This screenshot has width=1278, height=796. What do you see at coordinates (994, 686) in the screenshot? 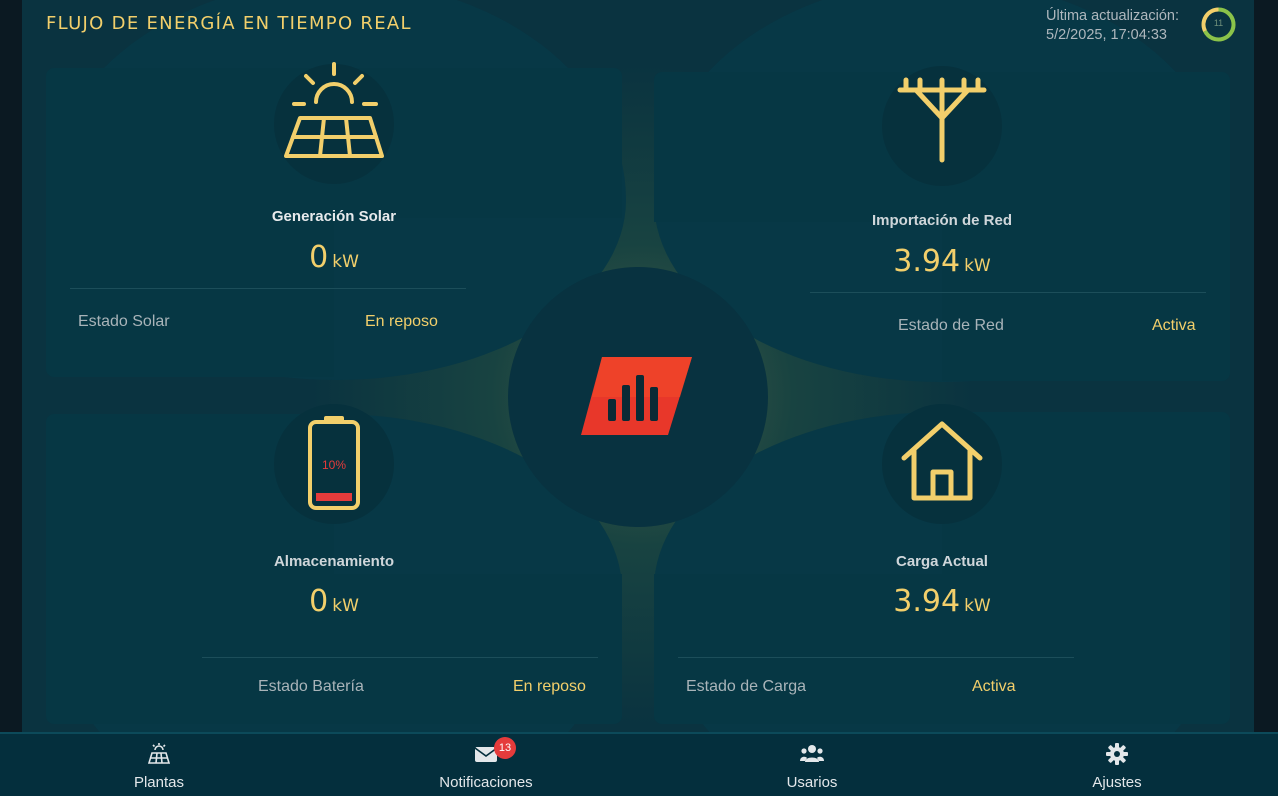
I see `load-status-value: Activa` at bounding box center [994, 686].